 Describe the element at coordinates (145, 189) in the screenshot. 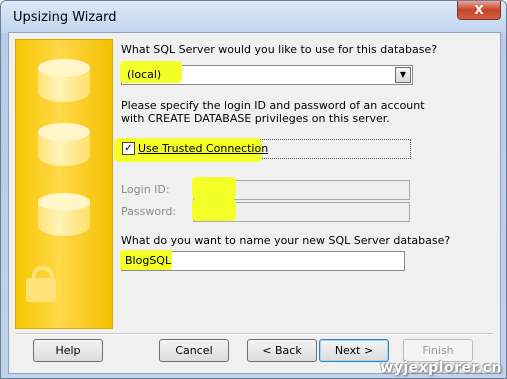

I see `login-id-label: Login ID:` at that location.